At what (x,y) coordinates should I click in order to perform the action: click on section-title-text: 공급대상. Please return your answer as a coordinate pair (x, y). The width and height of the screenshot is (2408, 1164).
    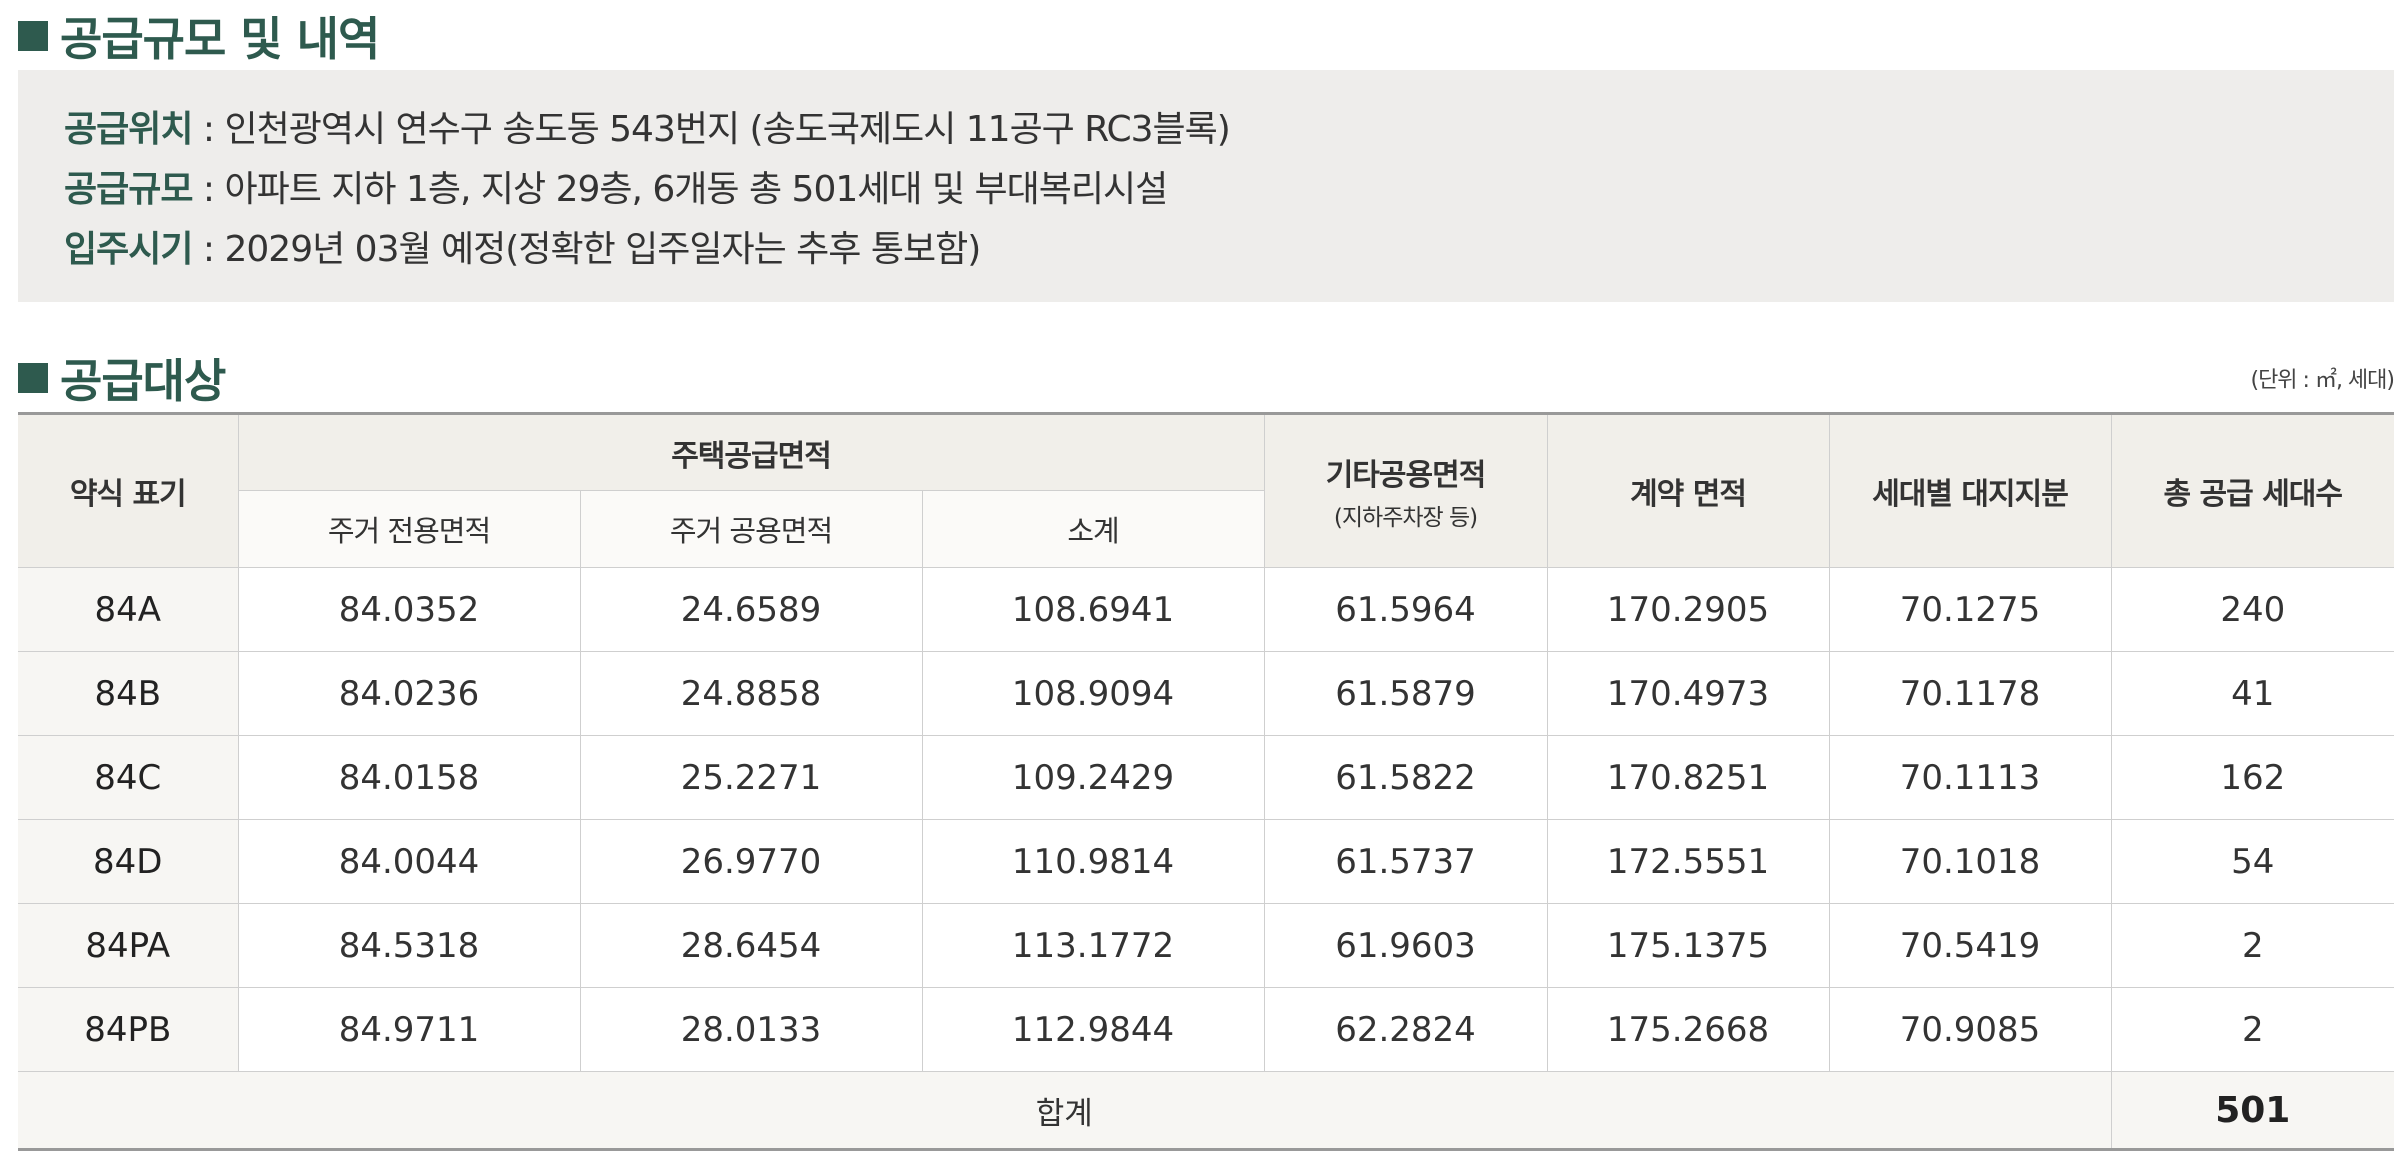
    Looking at the image, I should click on (143, 381).